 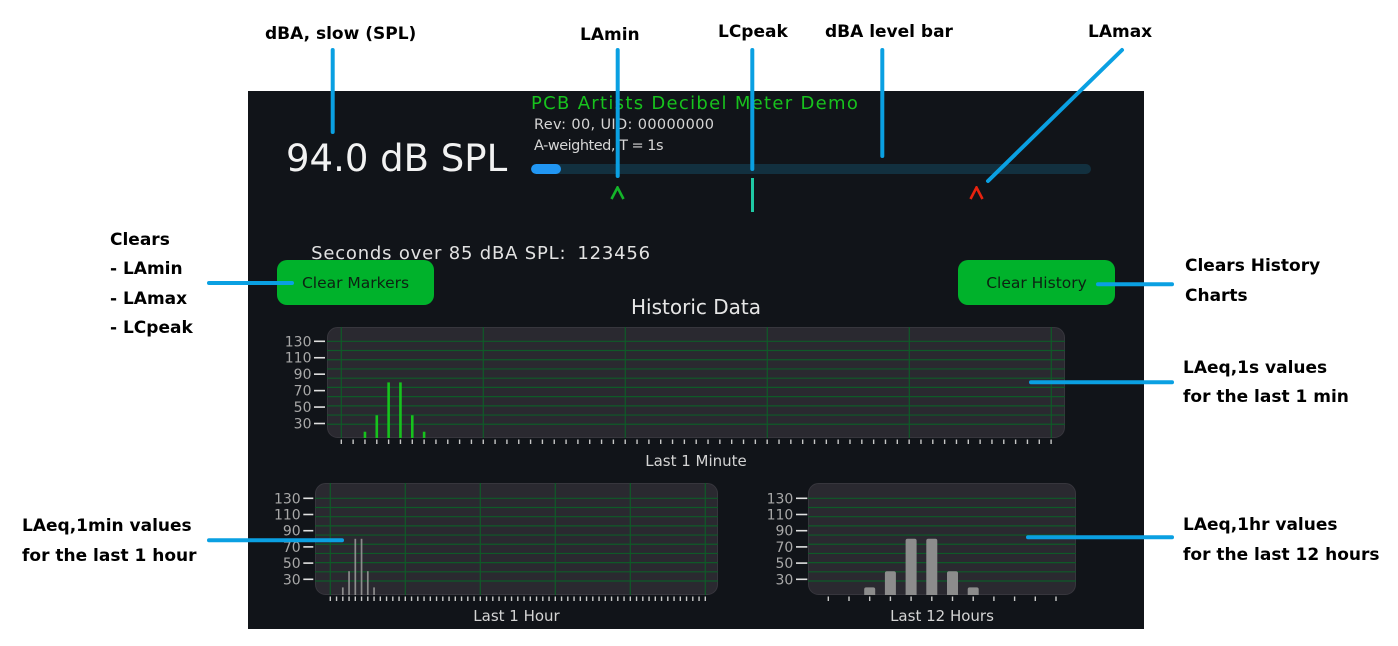 I want to click on annotation-chart-1min: LAeq,1min values for the last 1 hour, so click(x=109, y=541).